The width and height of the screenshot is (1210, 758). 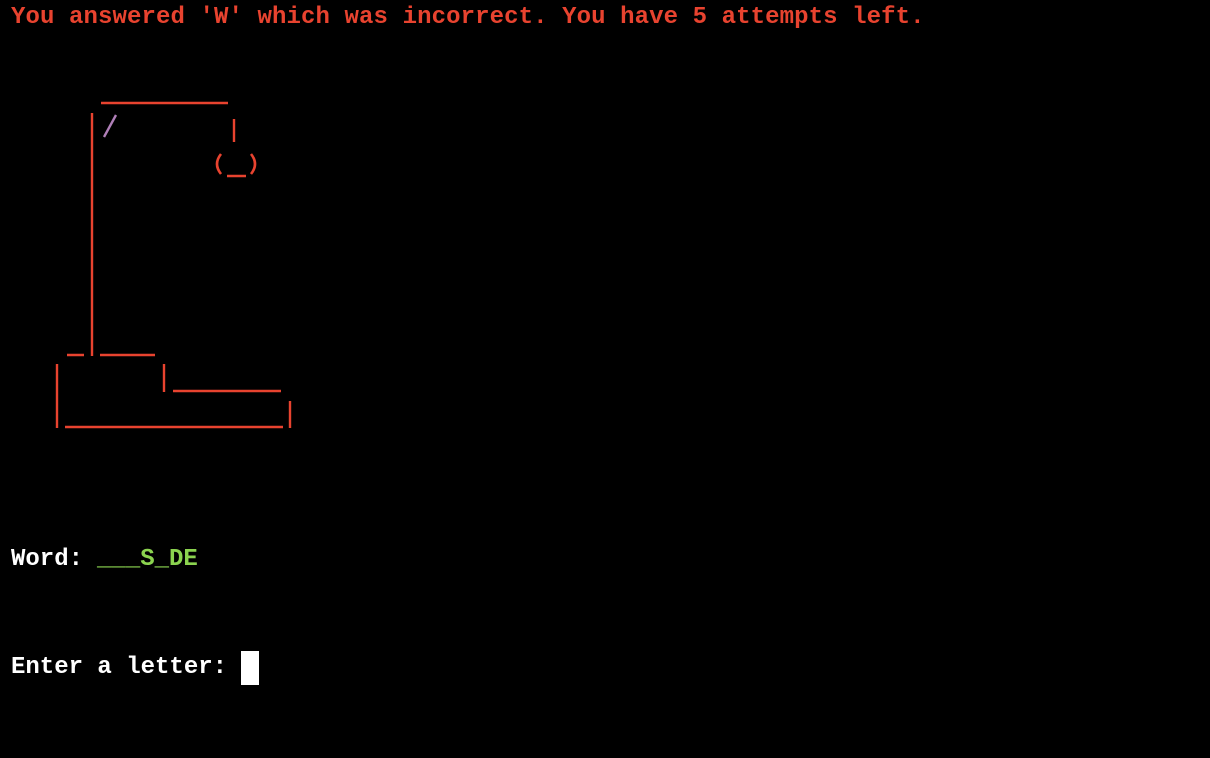 I want to click on word-label: Word:, so click(x=47, y=559).